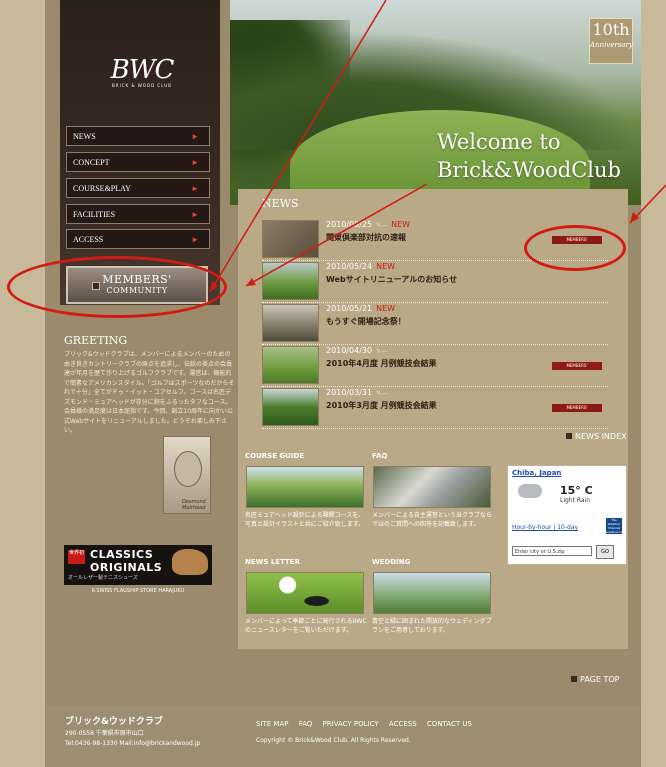 Image resolution: width=666 pixels, height=767 pixels. Describe the element at coordinates (432, 487) in the screenshot. I see `faq-image` at that location.